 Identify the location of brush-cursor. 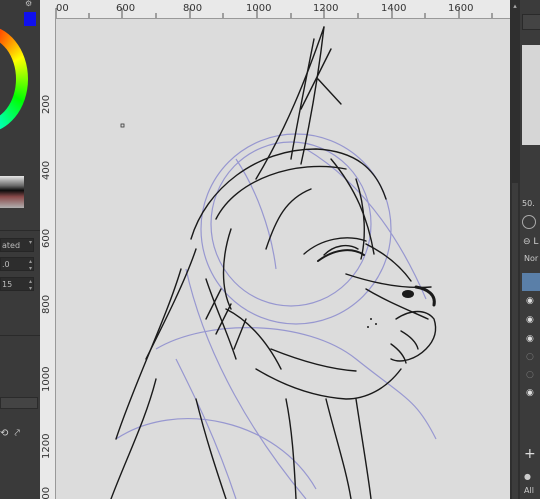
(122, 125).